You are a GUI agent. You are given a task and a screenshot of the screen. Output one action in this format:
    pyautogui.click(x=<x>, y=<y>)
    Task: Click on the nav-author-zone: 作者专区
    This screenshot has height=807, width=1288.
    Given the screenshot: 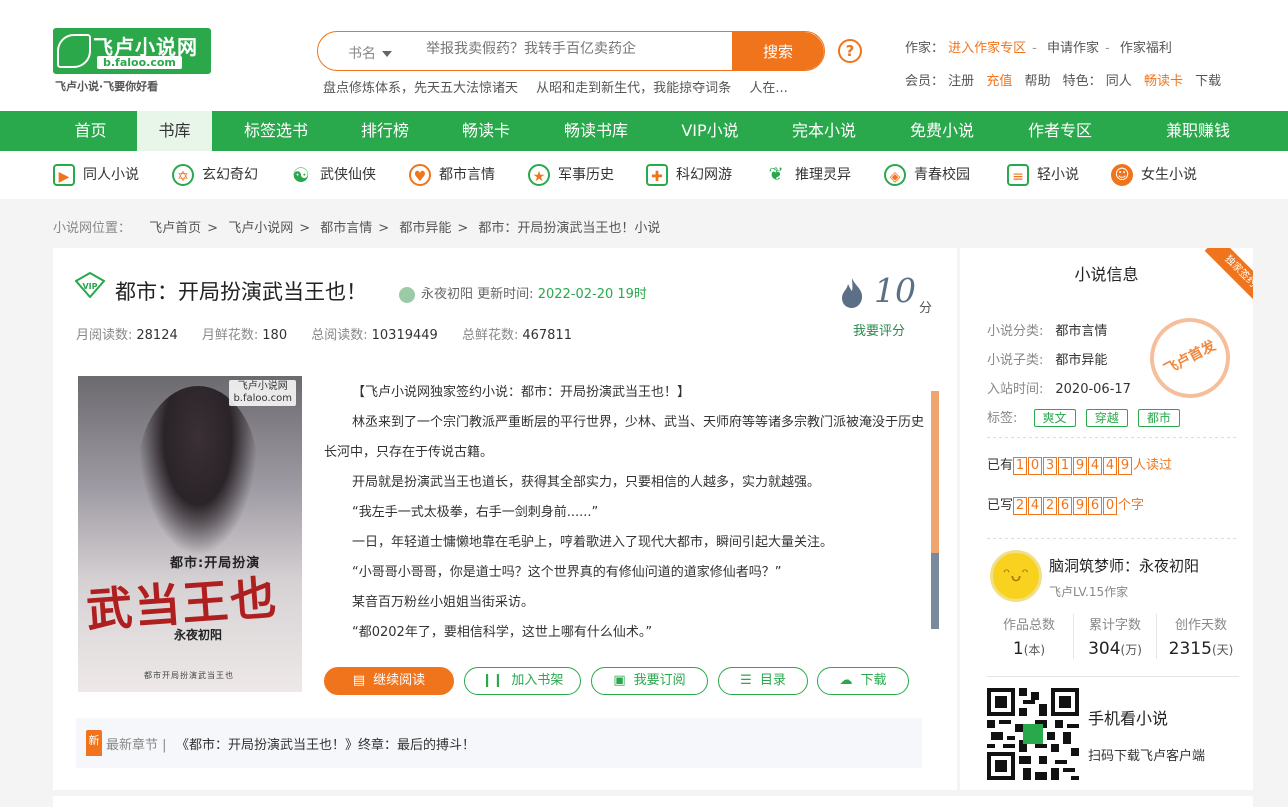 What is the action you would take?
    pyautogui.click(x=1060, y=131)
    